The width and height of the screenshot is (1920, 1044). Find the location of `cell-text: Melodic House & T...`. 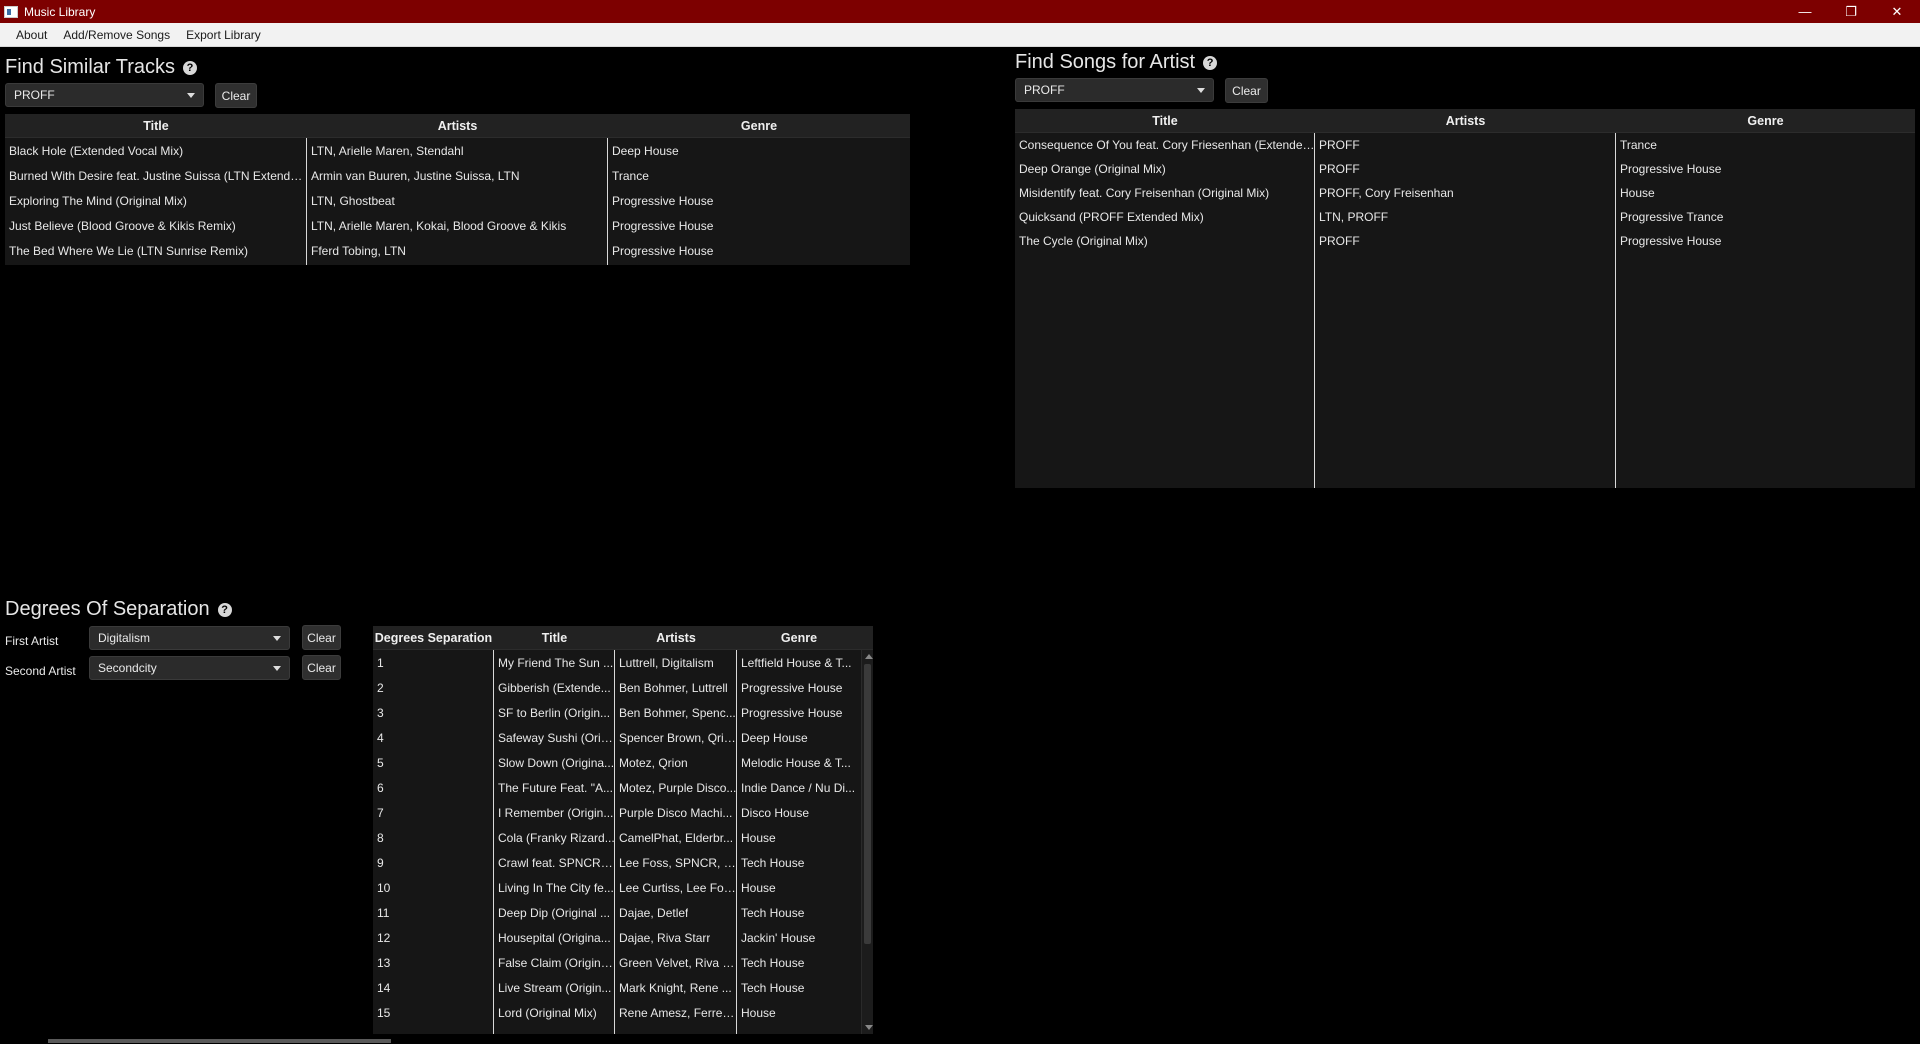

cell-text: Melodic House & T... is located at coordinates (796, 762).